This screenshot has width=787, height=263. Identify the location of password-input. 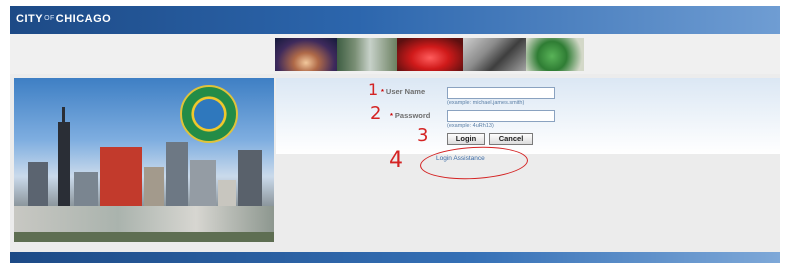
(501, 116).